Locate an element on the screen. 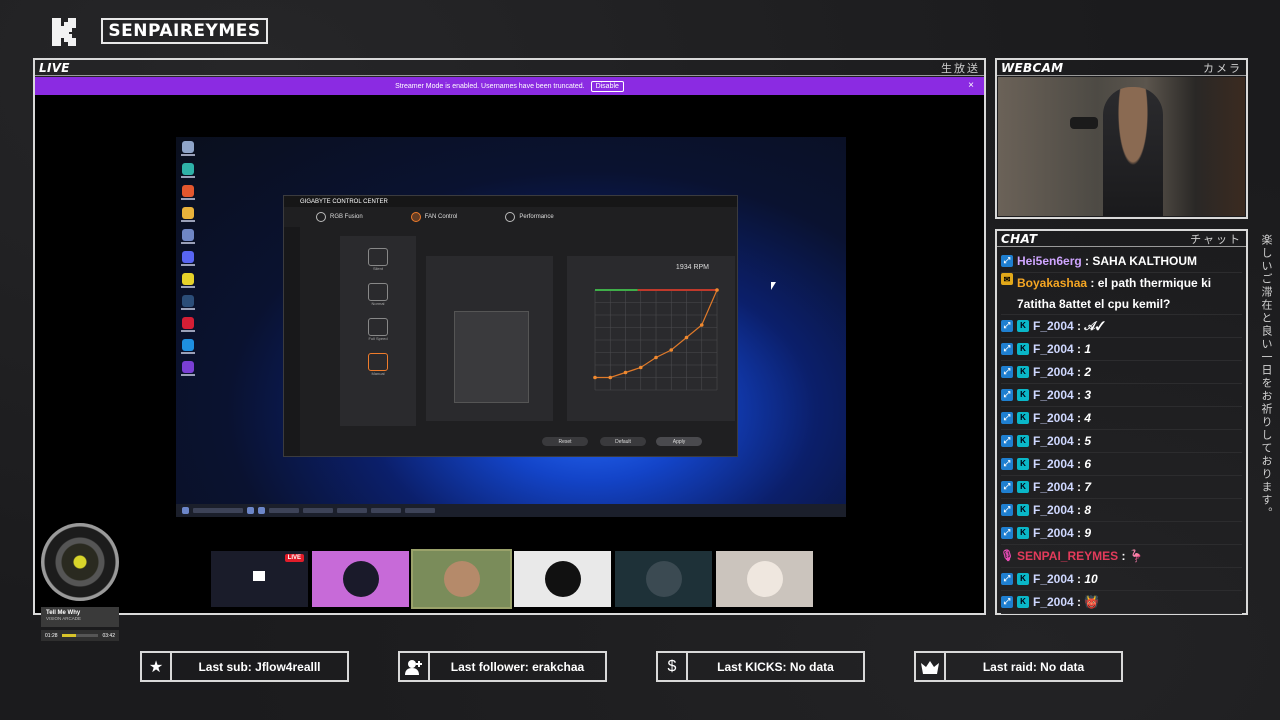 Image resolution: width=1280 pixels, height=720 pixels. discord-icon is located at coordinates (188, 258).